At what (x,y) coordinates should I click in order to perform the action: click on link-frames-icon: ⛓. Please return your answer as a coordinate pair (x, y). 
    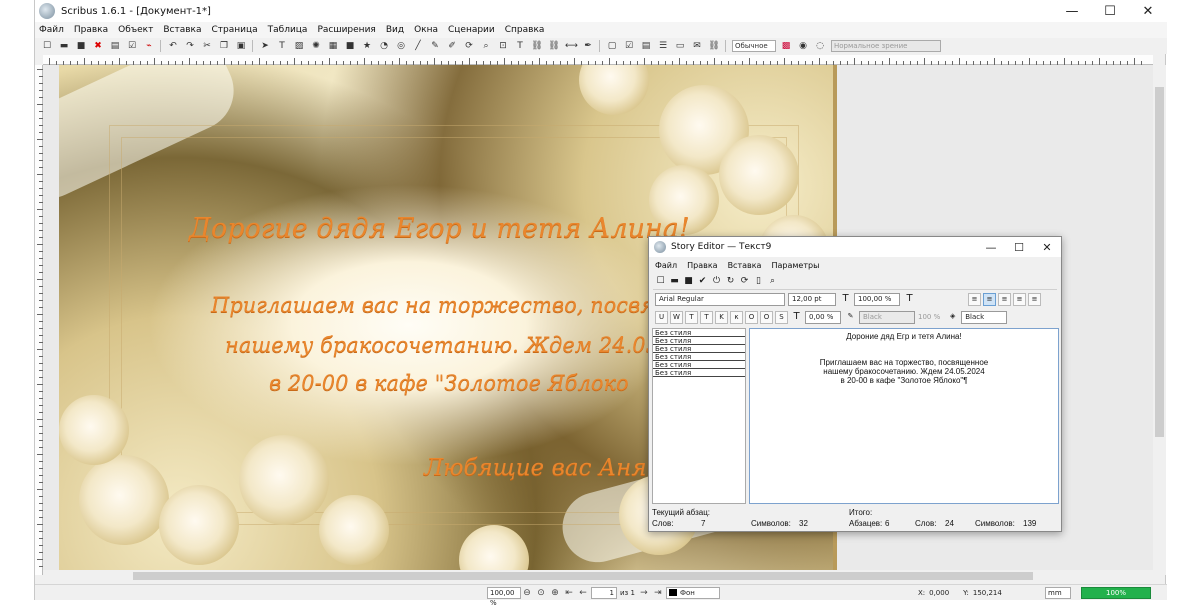
    Looking at the image, I should click on (537, 46).